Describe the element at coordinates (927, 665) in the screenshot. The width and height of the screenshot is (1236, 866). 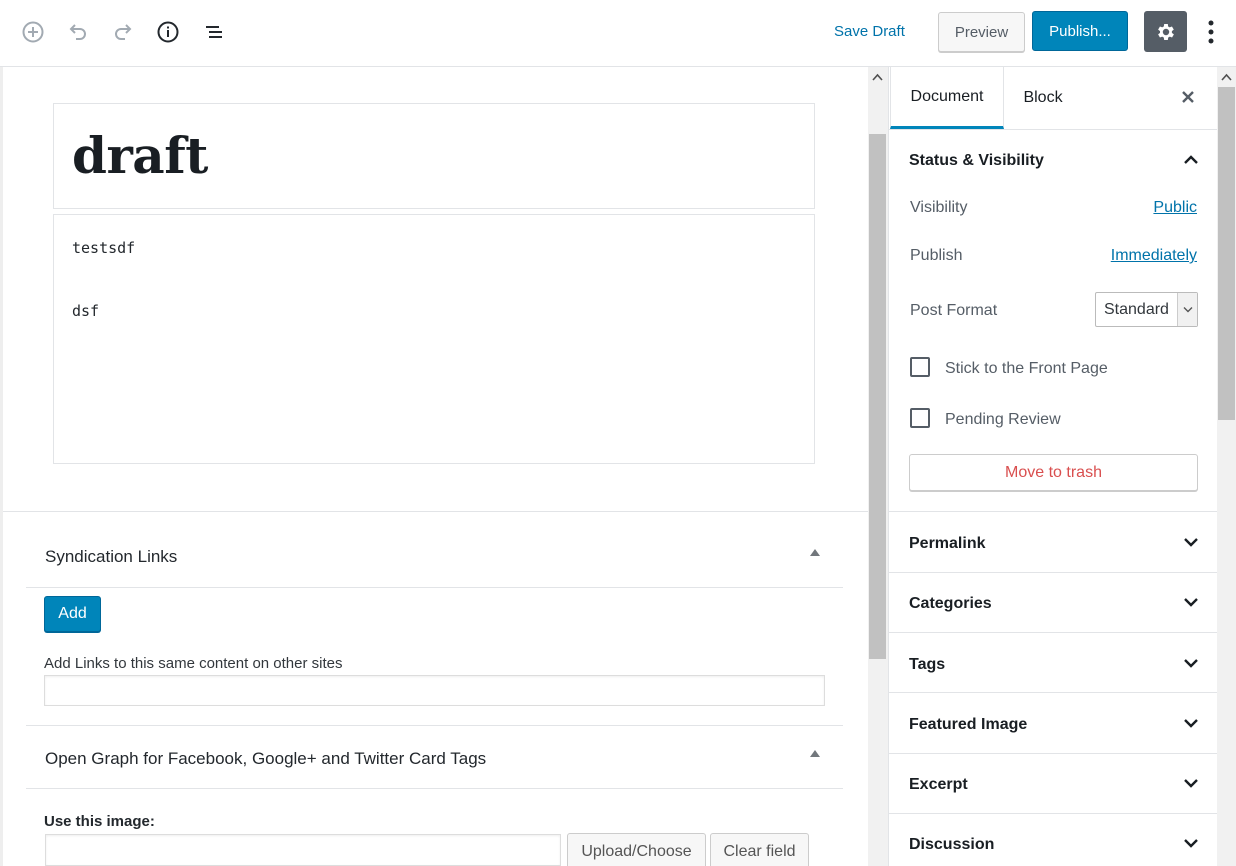
I see `panel-tags: Tags` at that location.